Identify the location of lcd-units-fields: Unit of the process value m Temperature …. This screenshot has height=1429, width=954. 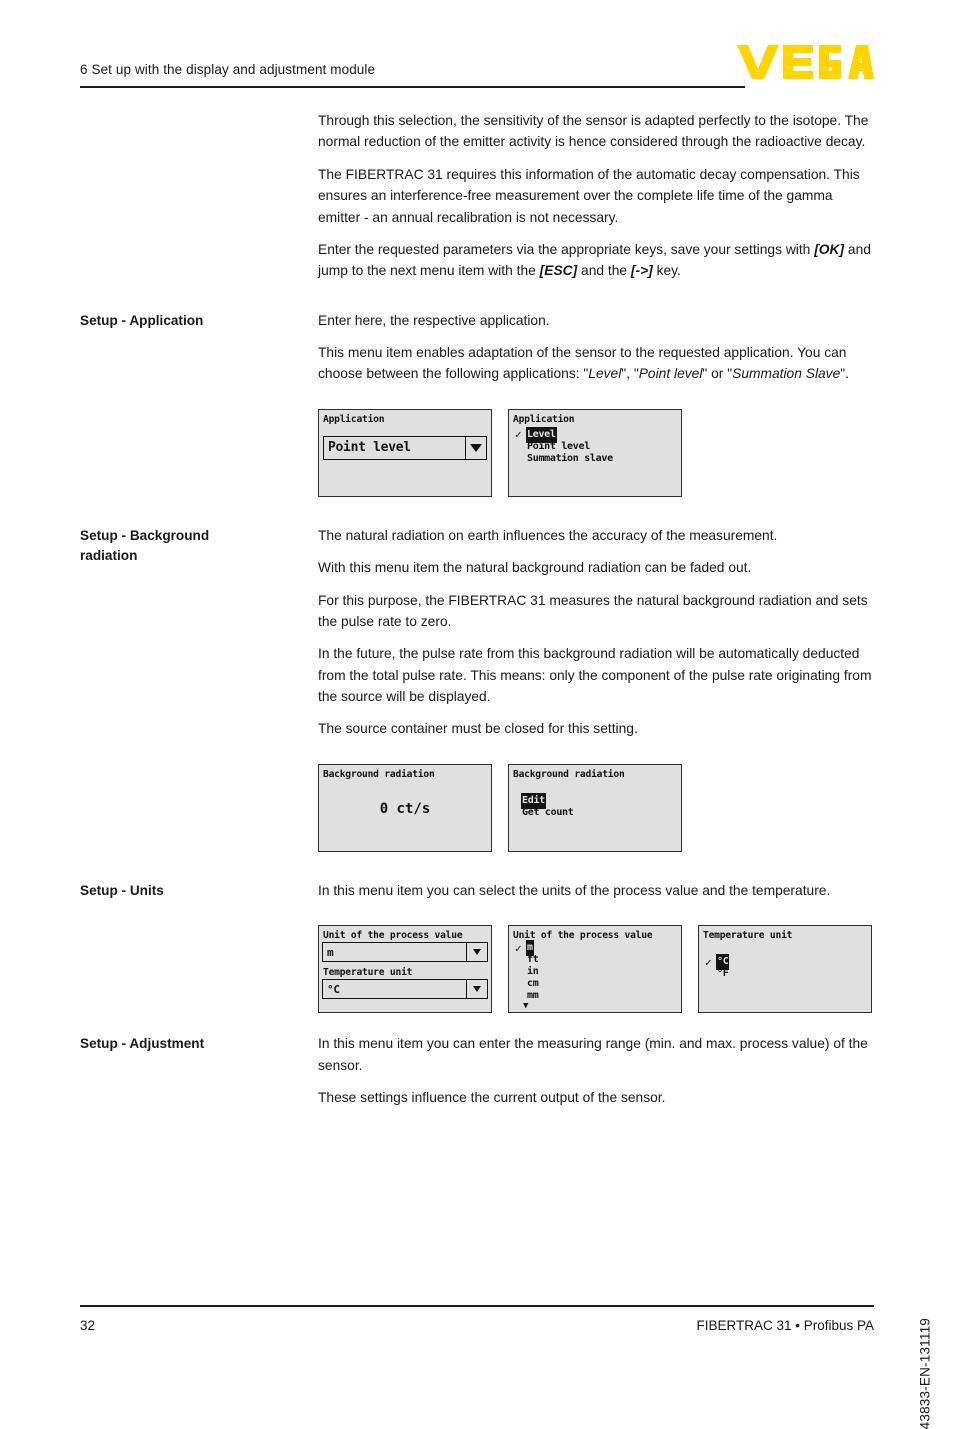
(405, 969).